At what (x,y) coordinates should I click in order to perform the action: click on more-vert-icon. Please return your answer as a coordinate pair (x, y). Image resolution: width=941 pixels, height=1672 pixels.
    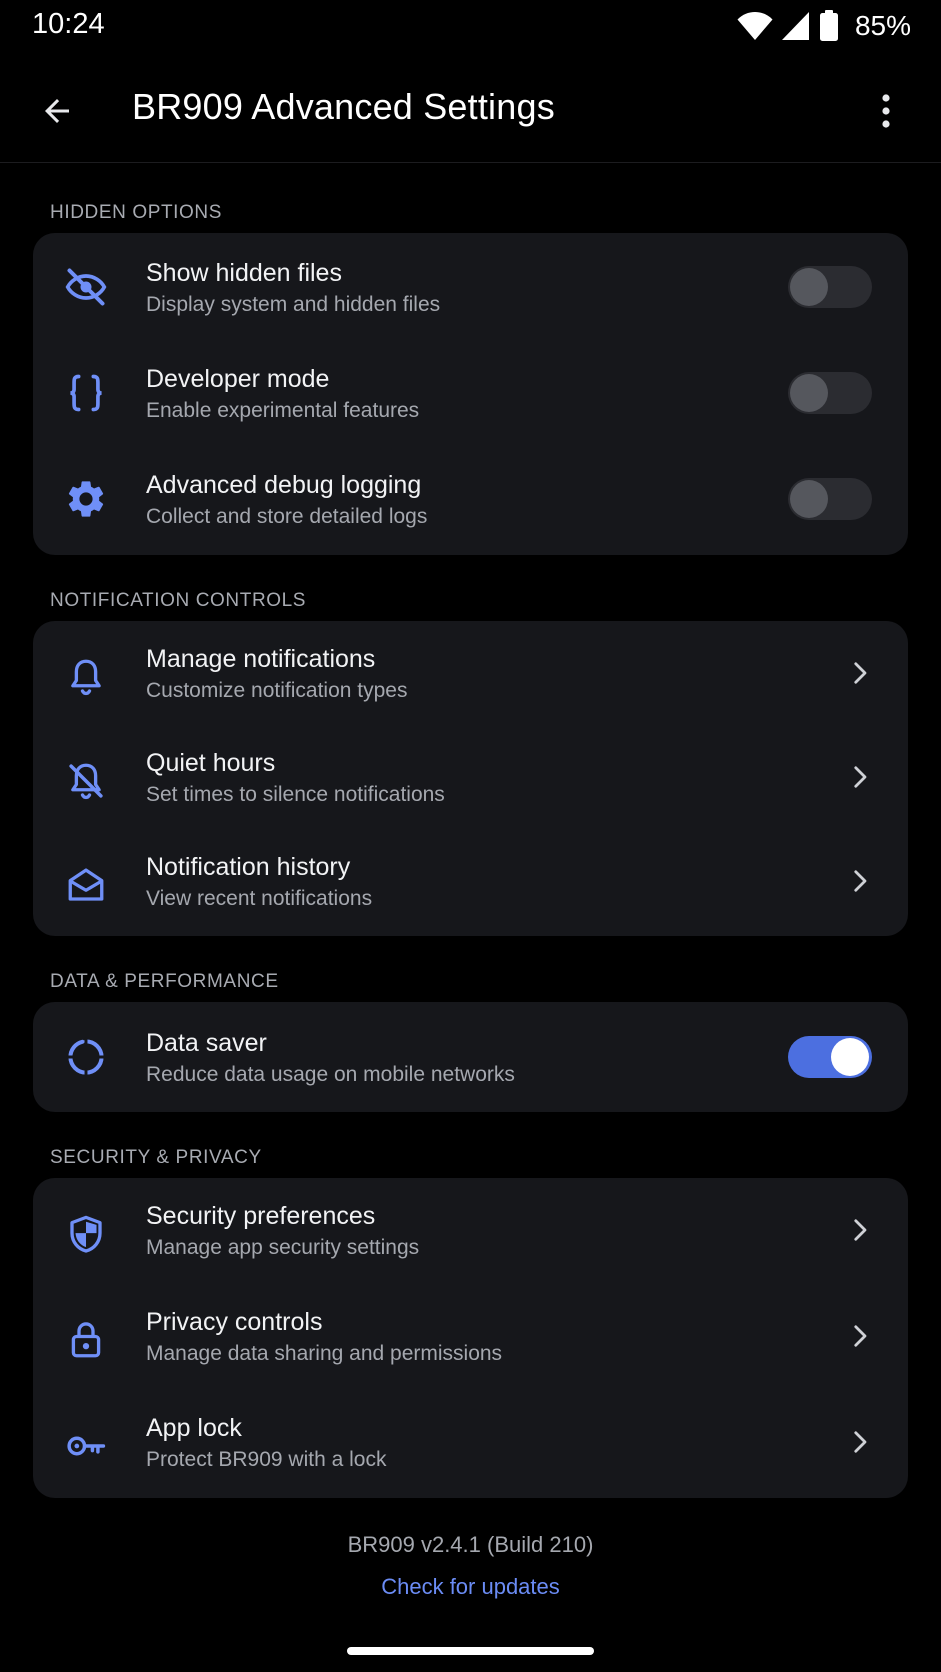
    Looking at the image, I should click on (886, 111).